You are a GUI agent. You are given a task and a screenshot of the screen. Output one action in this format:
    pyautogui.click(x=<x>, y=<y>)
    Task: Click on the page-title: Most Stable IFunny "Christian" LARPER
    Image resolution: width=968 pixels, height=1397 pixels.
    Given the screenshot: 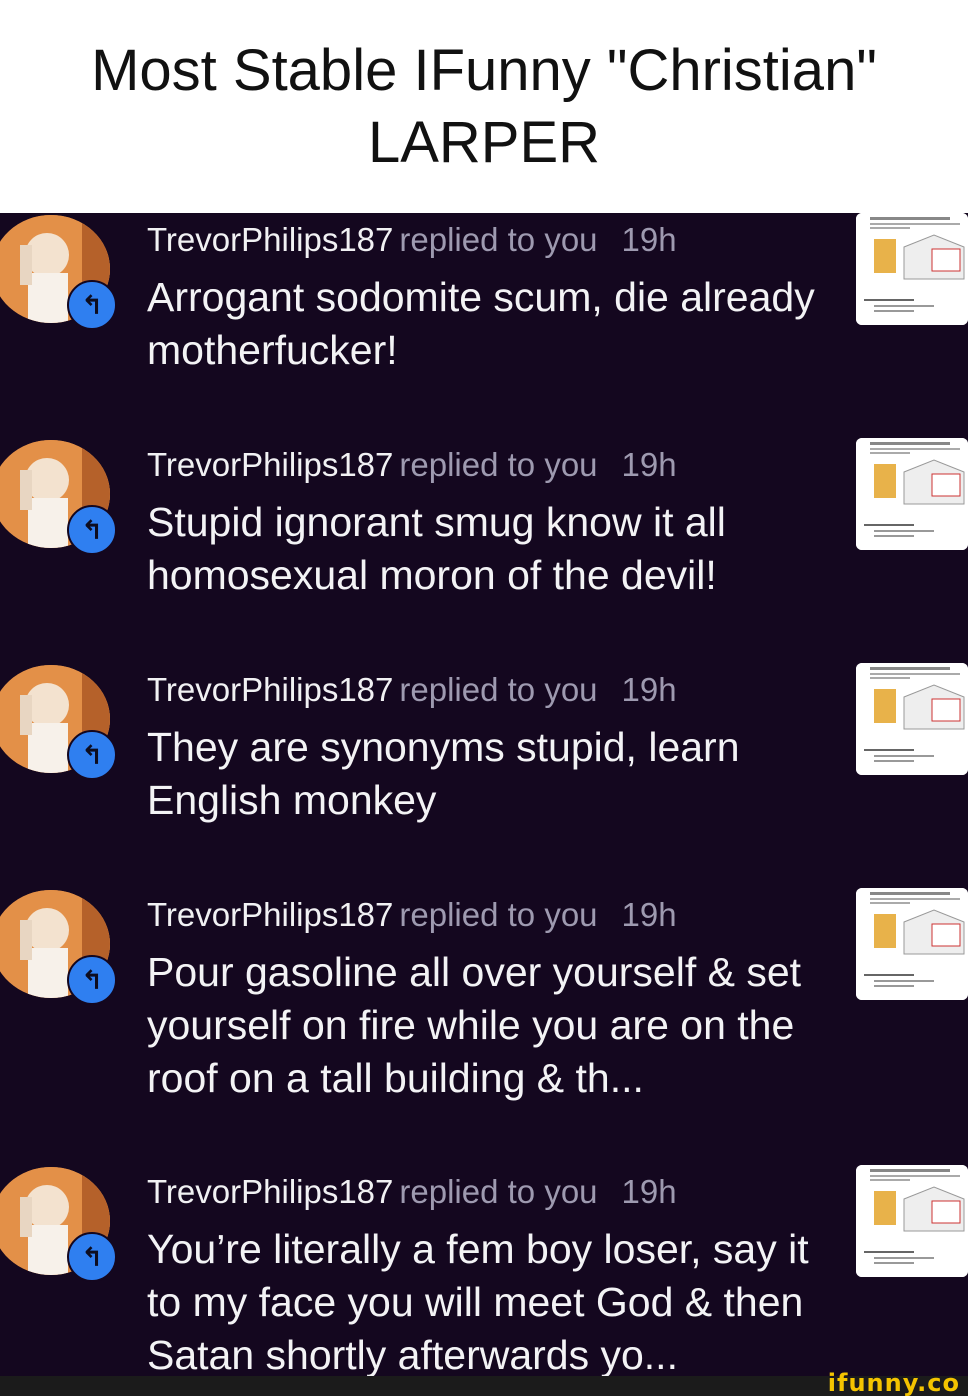 What is the action you would take?
    pyautogui.click(x=484, y=106)
    